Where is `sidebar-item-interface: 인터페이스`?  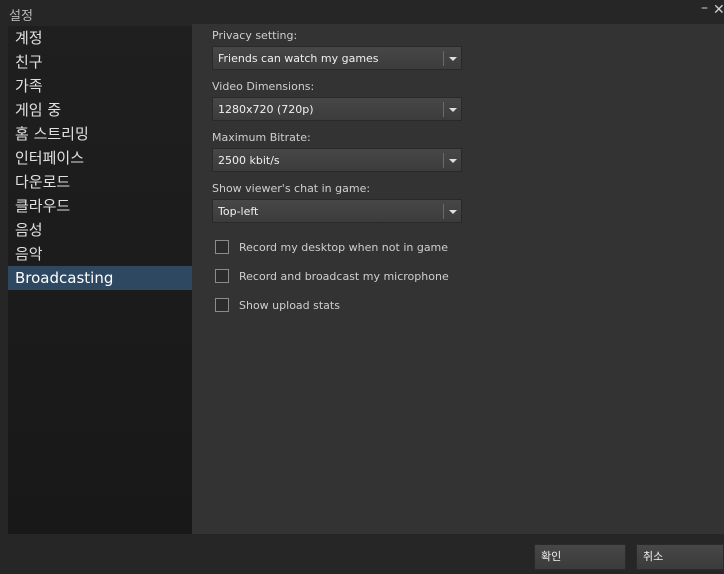
sidebar-item-interface: 인터페이스 is located at coordinates (100, 158).